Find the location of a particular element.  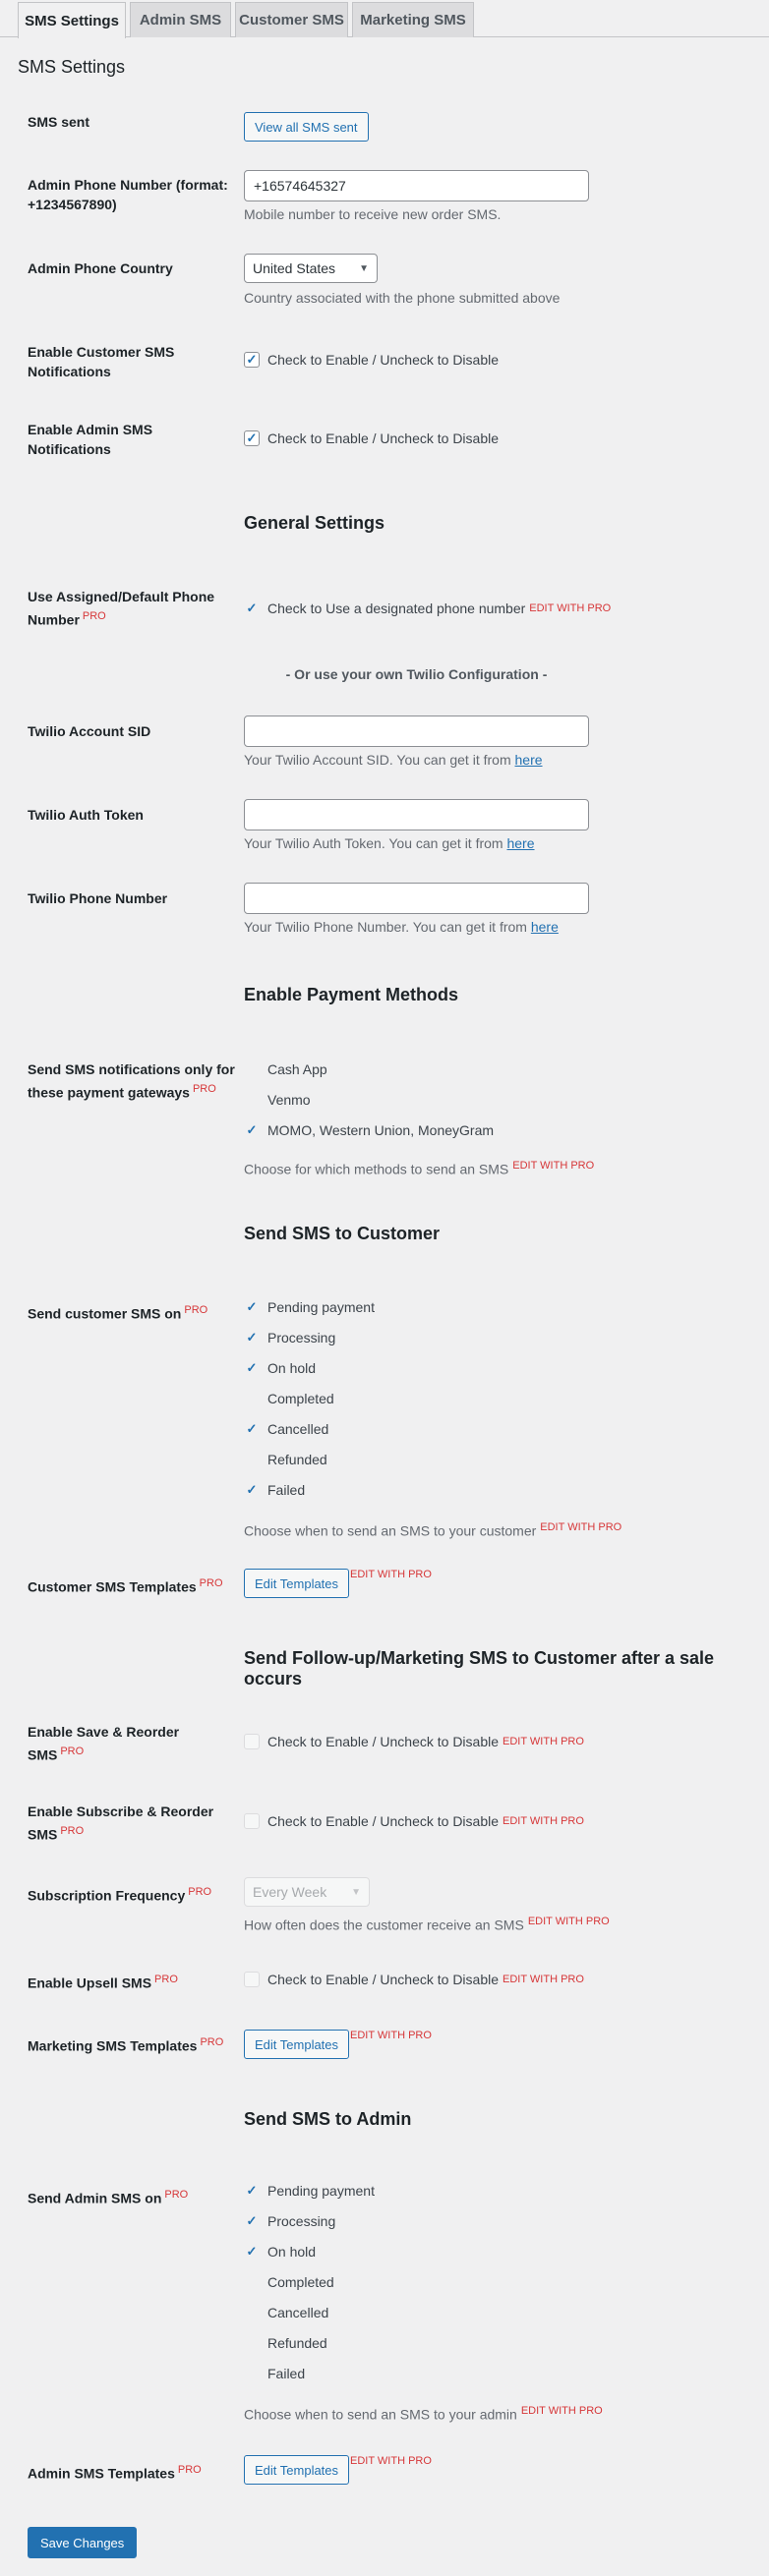

twilio-token-input is located at coordinates (416, 814).